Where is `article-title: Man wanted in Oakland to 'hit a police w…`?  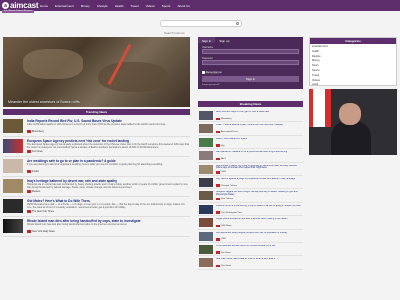 article-title: Man wanted in Oakland to 'hit a police w… is located at coordinates (259, 154).